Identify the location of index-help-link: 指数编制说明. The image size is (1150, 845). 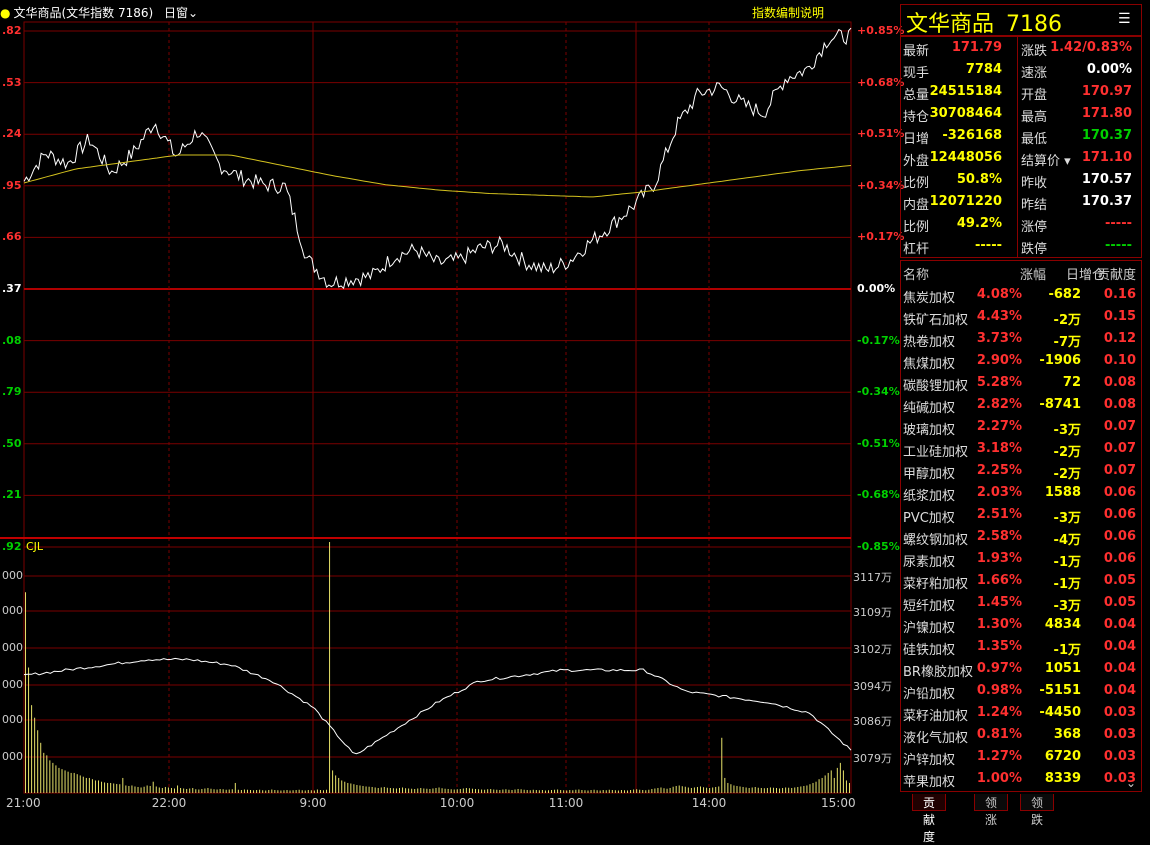
(788, 12).